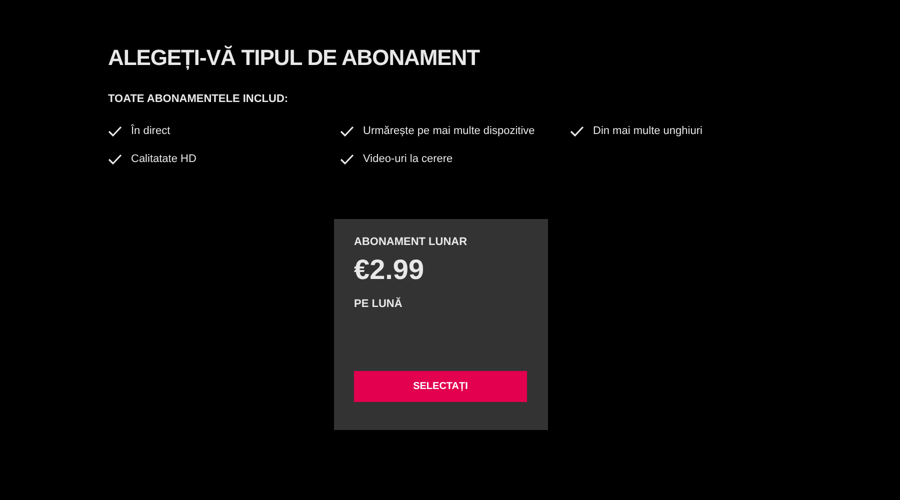 This screenshot has height=500, width=900. I want to click on feature-text: Din mai multe unghiuri, so click(647, 132).